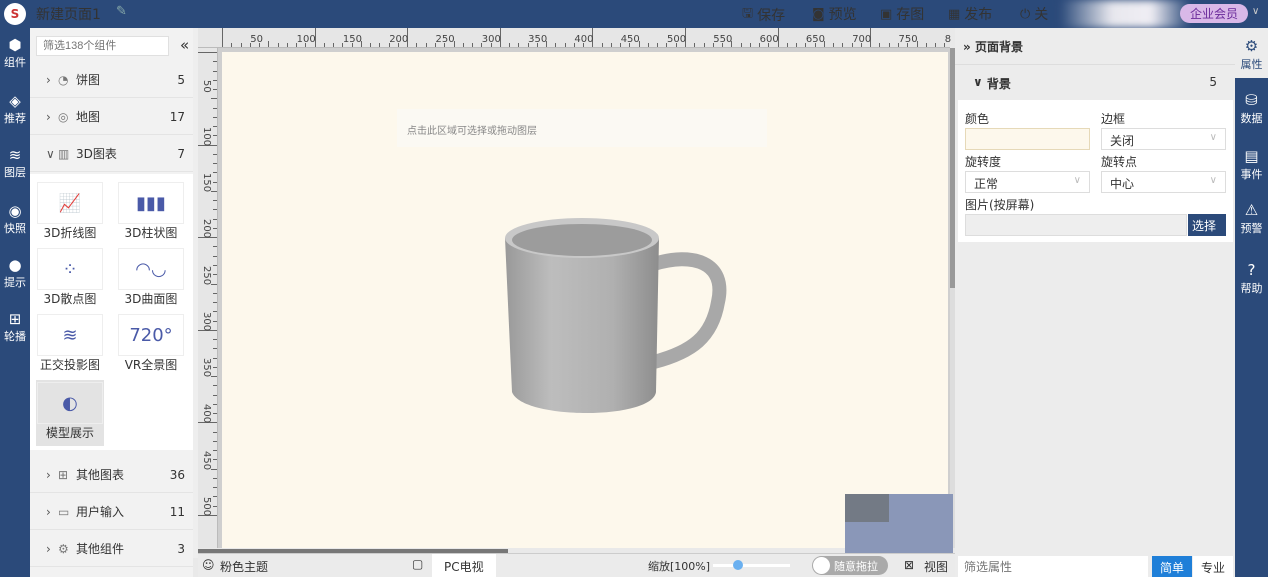  I want to click on action-save-button: 🖫 保存, so click(763, 15).